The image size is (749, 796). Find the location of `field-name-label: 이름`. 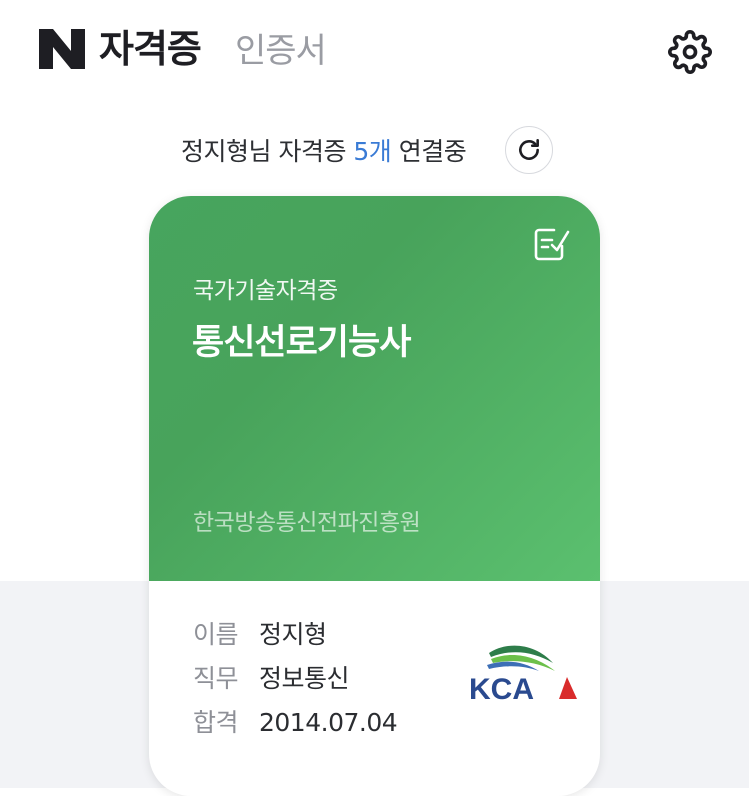

field-name-label: 이름 is located at coordinates (216, 634).